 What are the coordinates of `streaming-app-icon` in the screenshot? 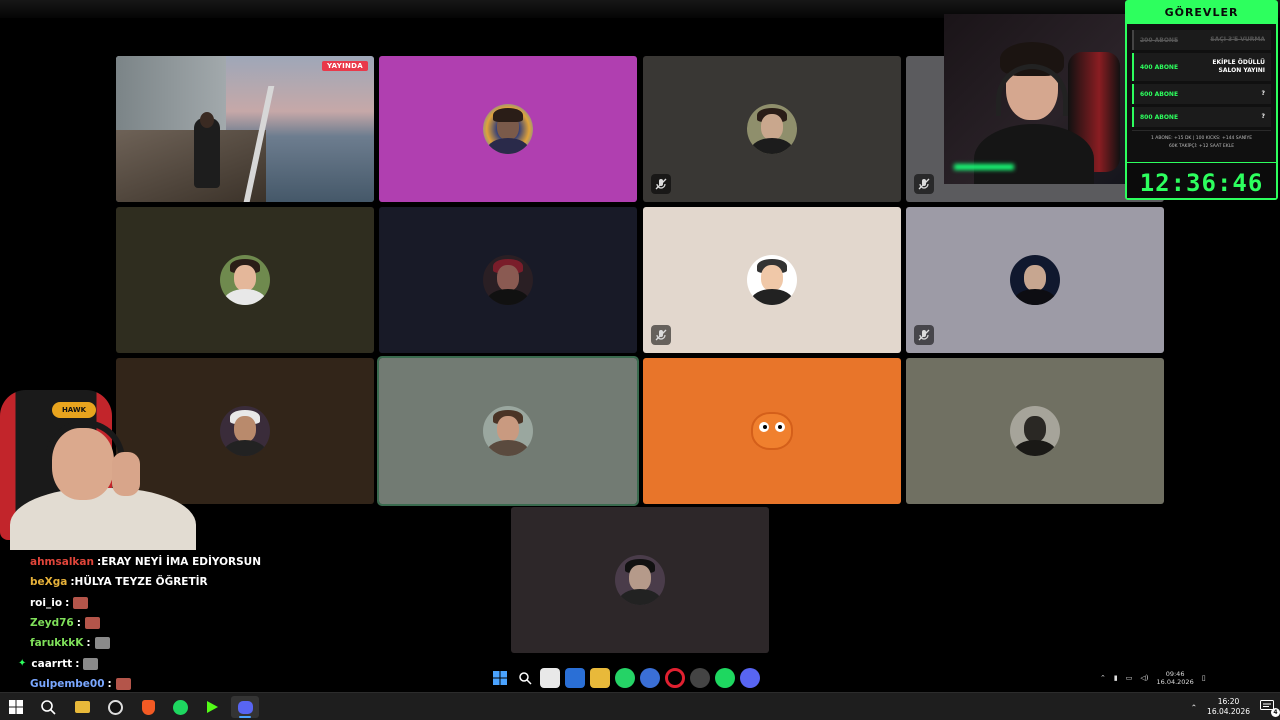 It's located at (212, 707).